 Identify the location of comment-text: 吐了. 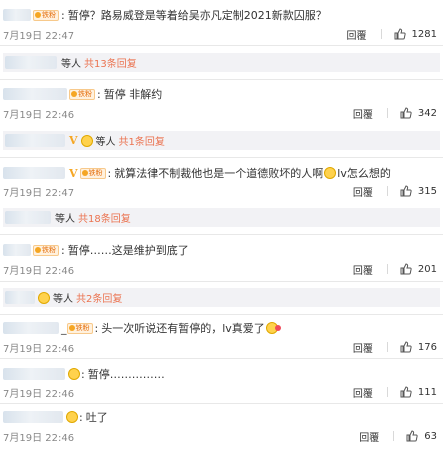
(96, 417).